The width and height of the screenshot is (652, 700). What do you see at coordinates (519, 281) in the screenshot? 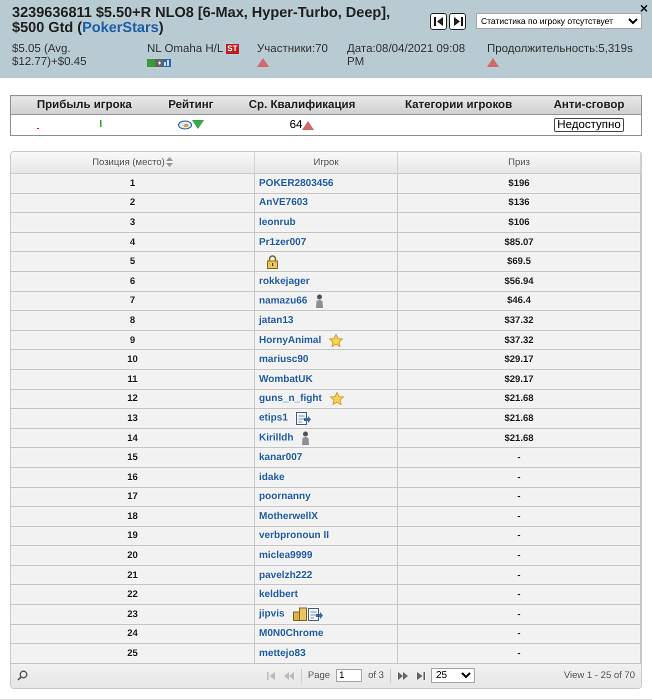
I see `prize-cell: $56.94` at bounding box center [519, 281].